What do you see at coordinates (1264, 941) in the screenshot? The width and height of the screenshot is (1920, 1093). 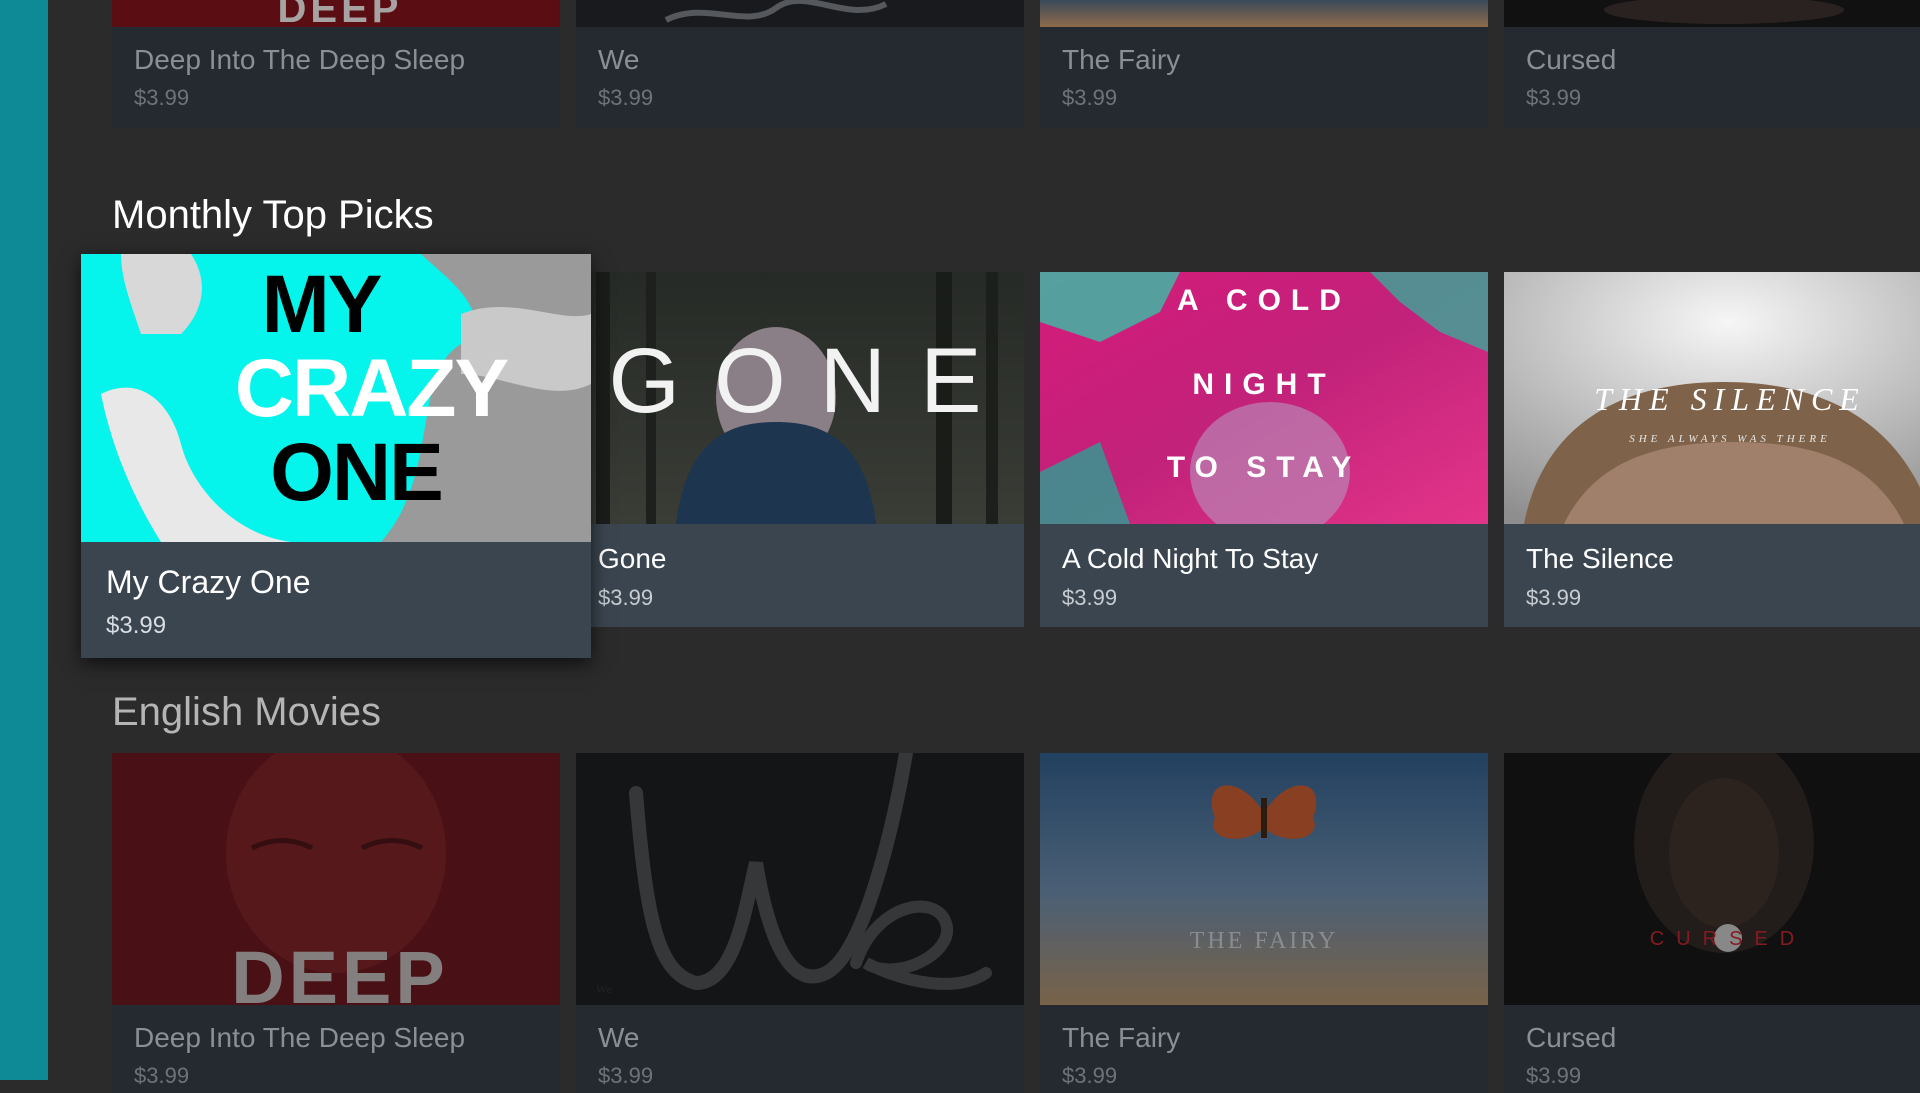 I see `poster-text: THE FAIRY` at bounding box center [1264, 941].